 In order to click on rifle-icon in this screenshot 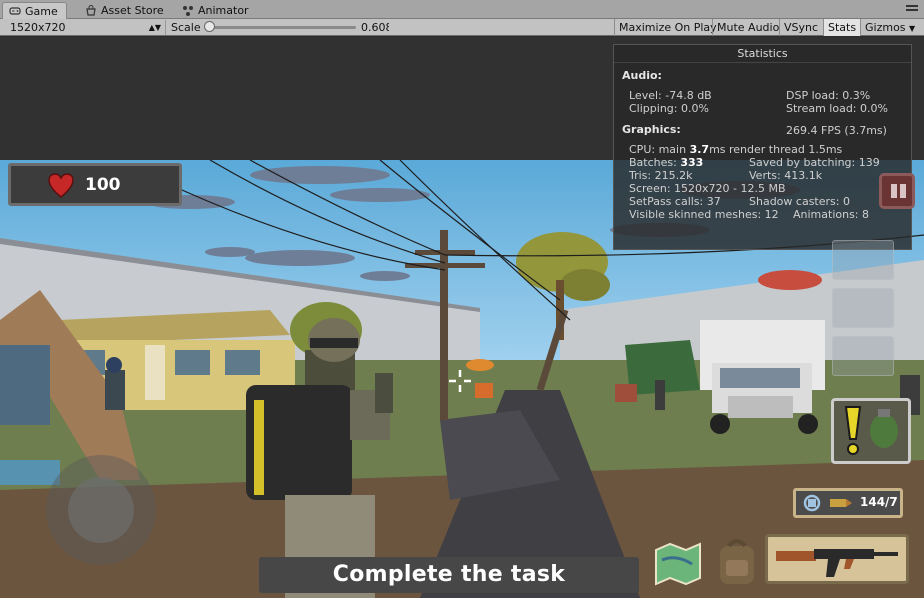, I will do `click(837, 563)`.